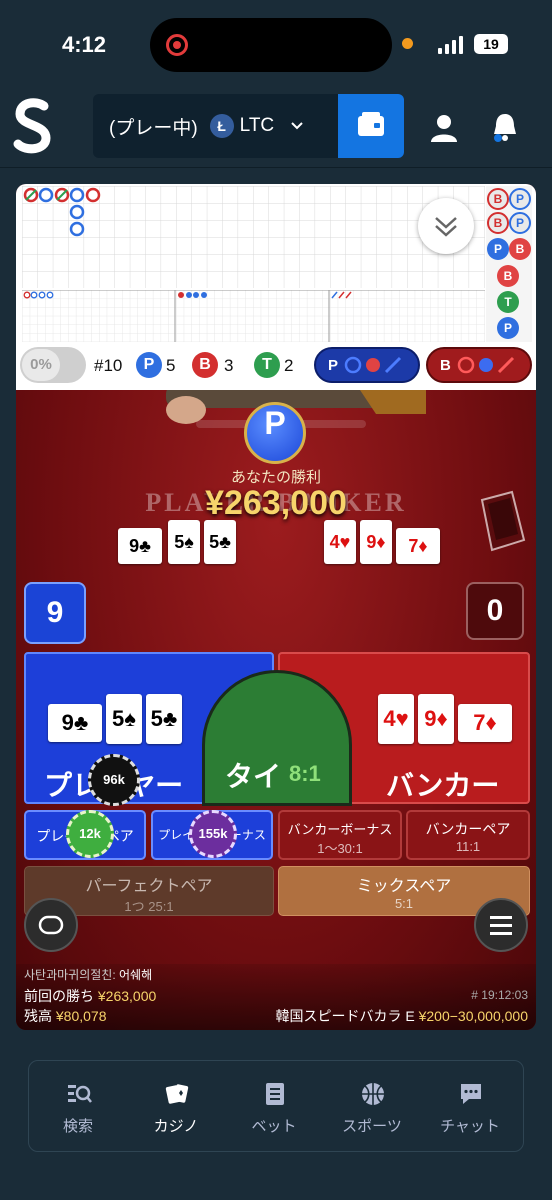 Image resolution: width=552 pixels, height=1200 pixels. Describe the element at coordinates (75, 723) in the screenshot. I see `player-card-1: 9♣` at that location.